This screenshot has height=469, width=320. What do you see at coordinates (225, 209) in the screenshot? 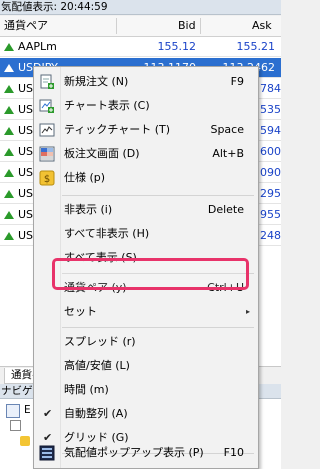
I see `menu-item-shortcut: Delete` at bounding box center [225, 209].